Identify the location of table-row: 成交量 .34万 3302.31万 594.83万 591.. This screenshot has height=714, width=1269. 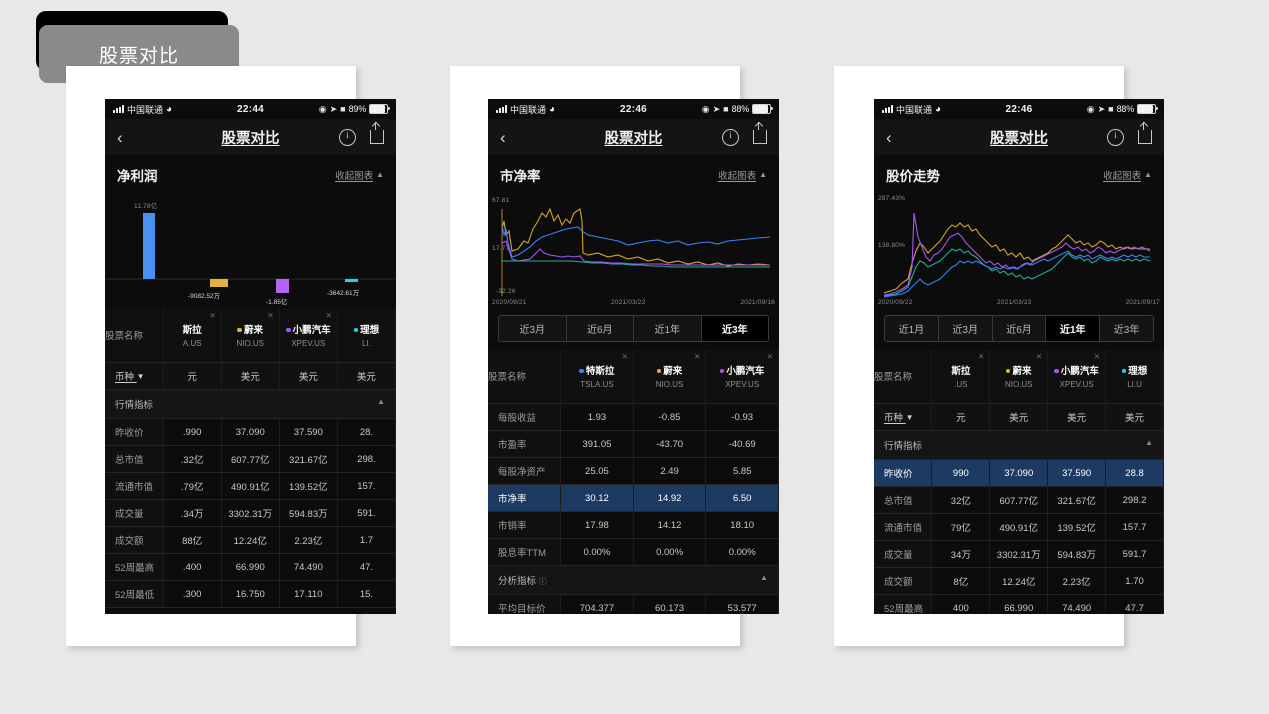
(250, 513).